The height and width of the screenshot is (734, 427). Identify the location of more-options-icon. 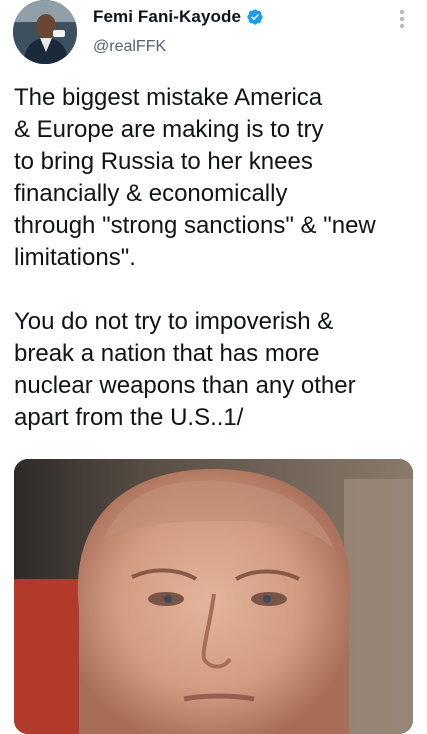
(402, 19).